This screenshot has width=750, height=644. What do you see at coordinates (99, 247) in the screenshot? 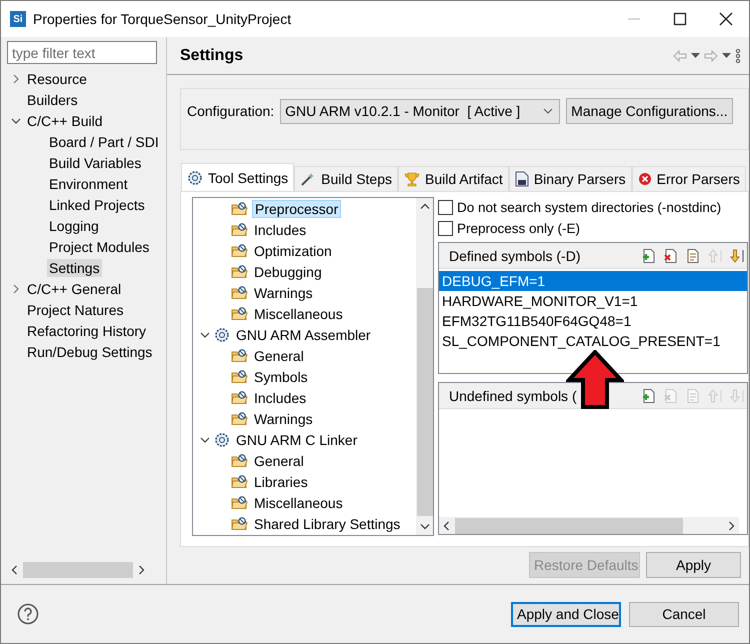
I see `tree-item: Project Modules` at bounding box center [99, 247].